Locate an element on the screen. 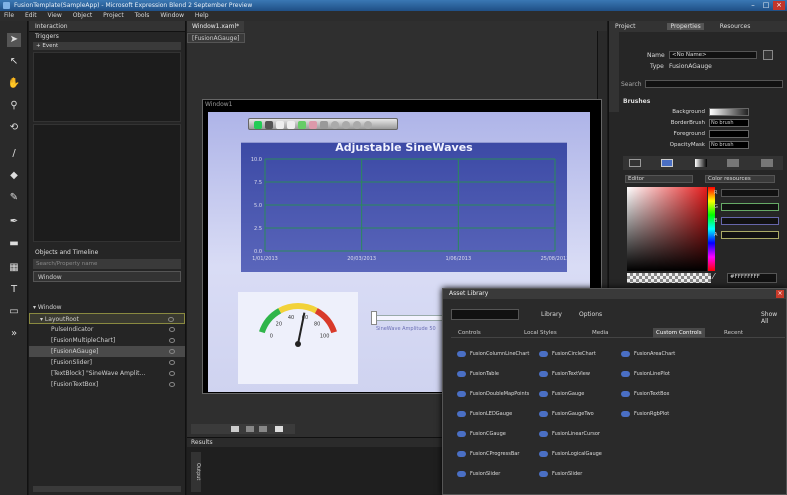  show-all-checkbox: Show All is located at coordinates (773, 318).